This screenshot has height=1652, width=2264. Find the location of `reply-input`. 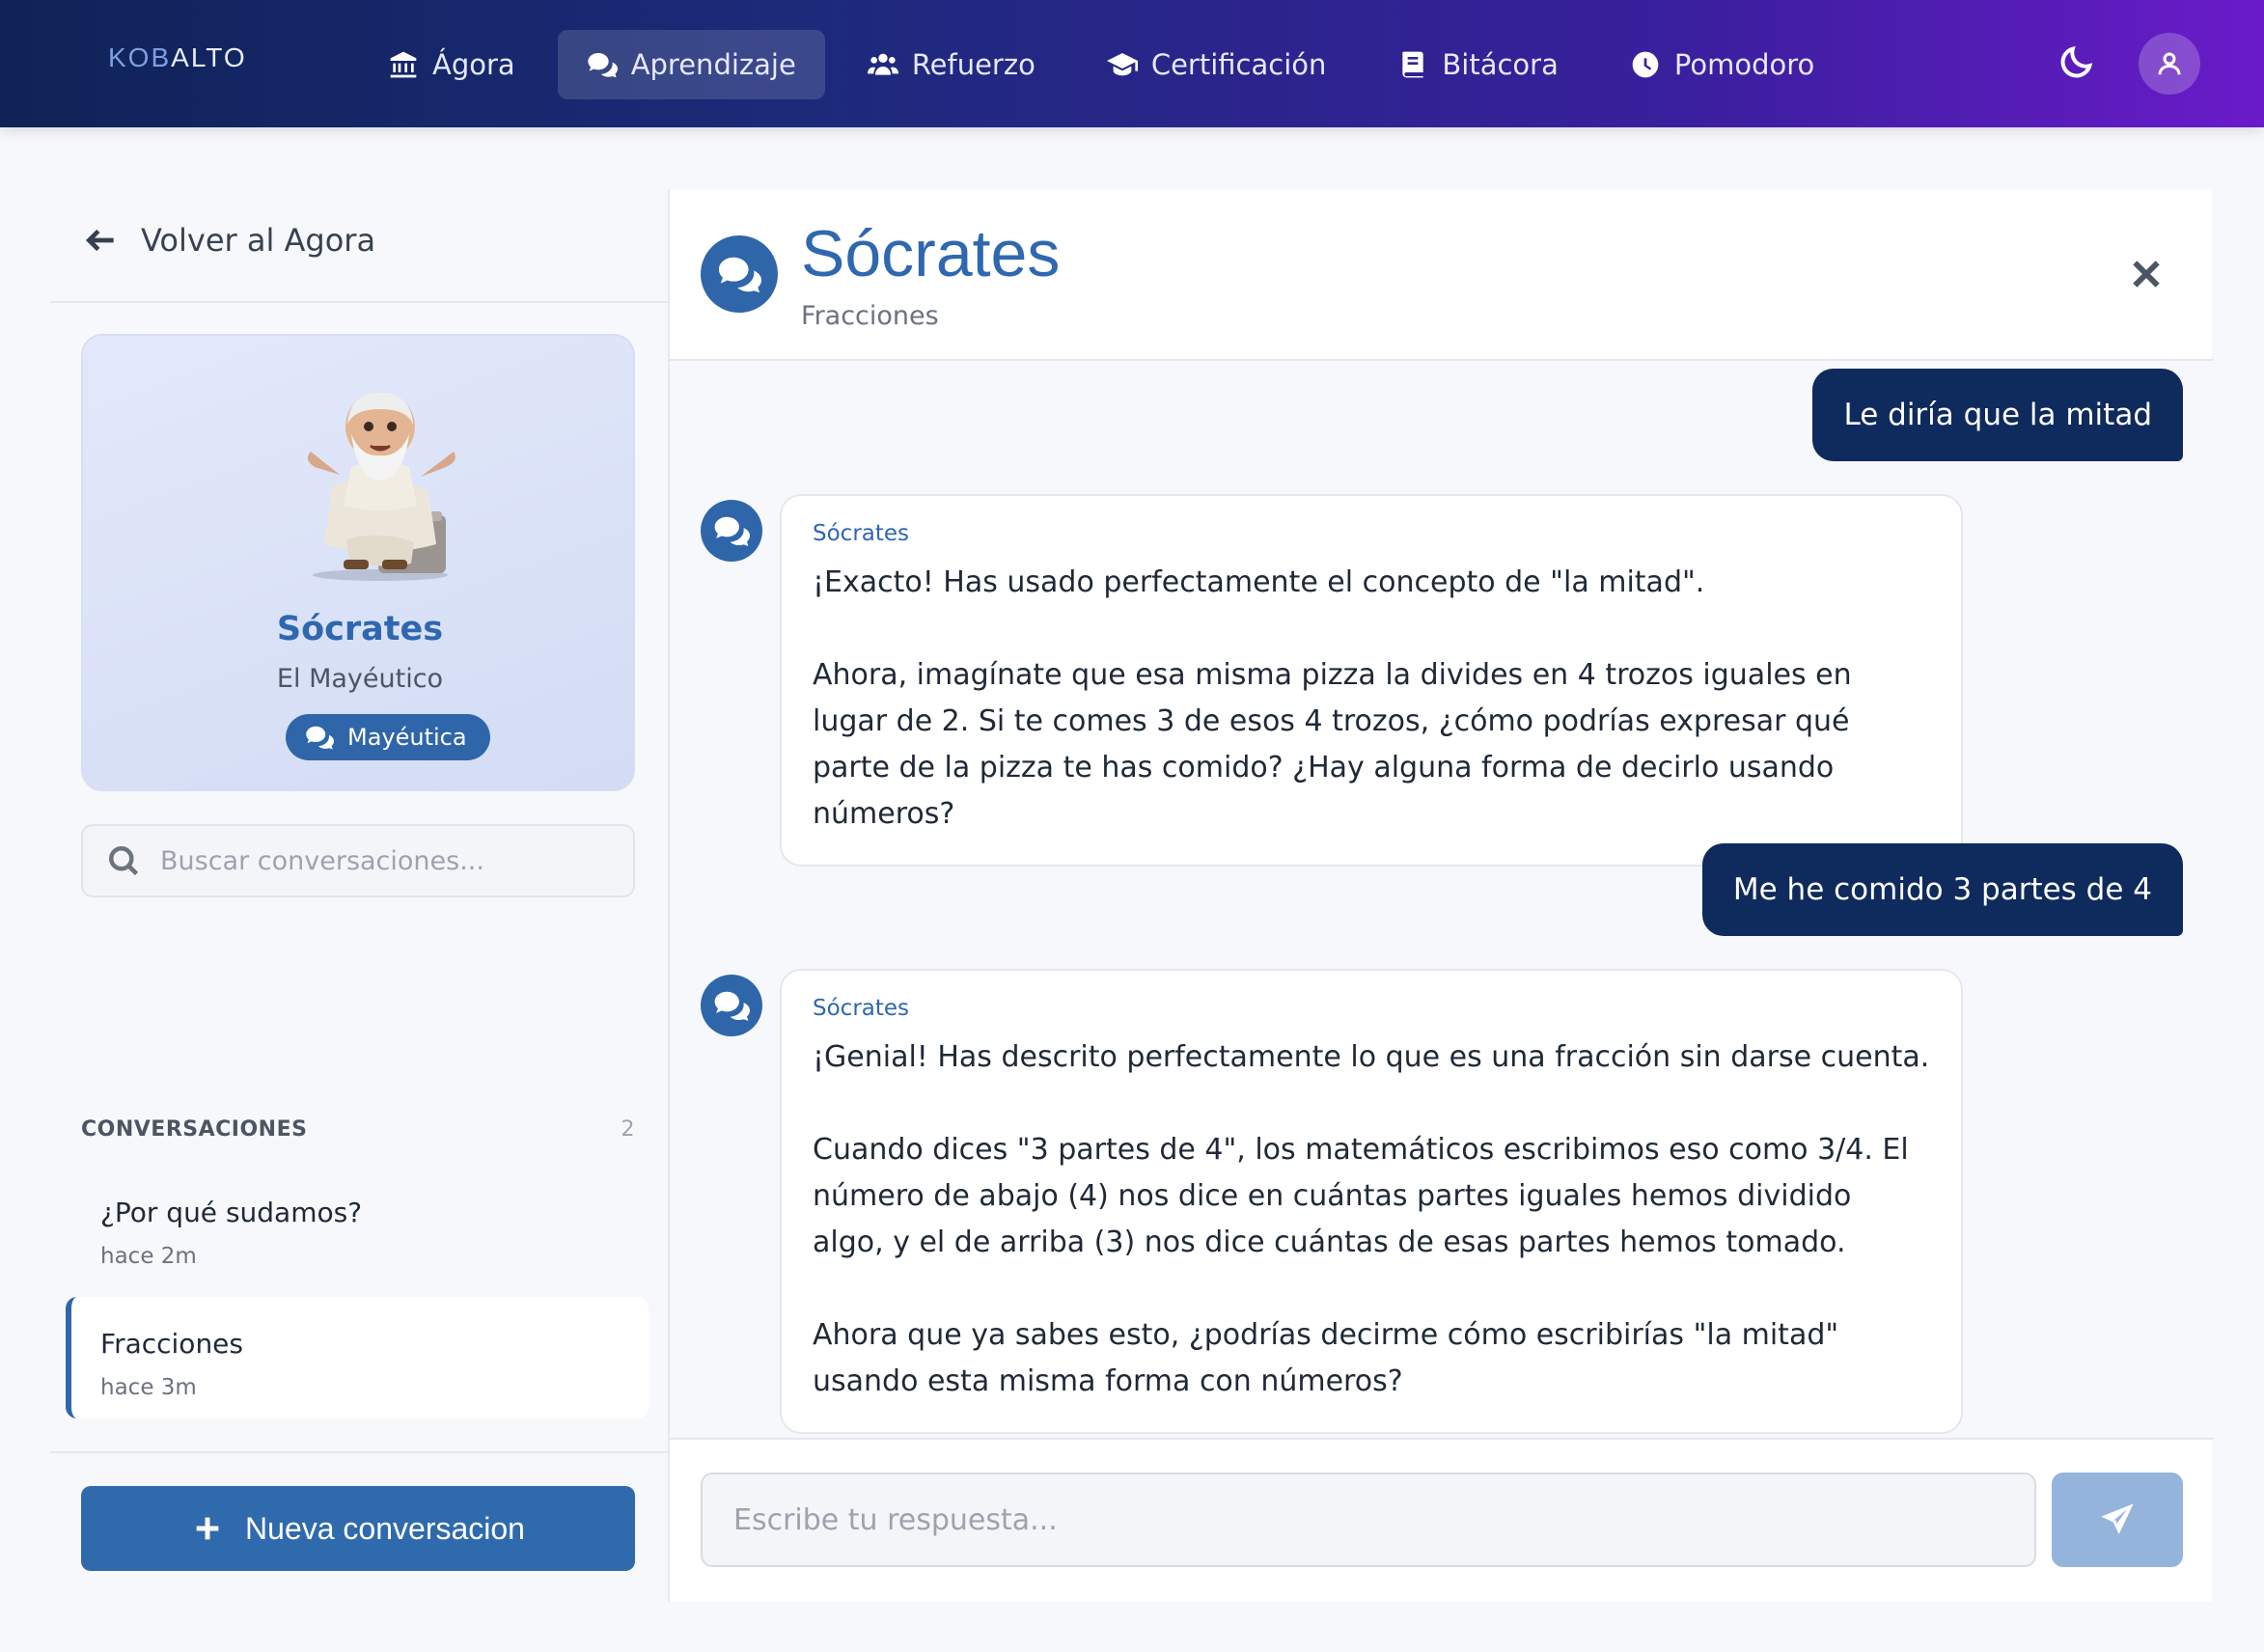

reply-input is located at coordinates (1368, 1520).